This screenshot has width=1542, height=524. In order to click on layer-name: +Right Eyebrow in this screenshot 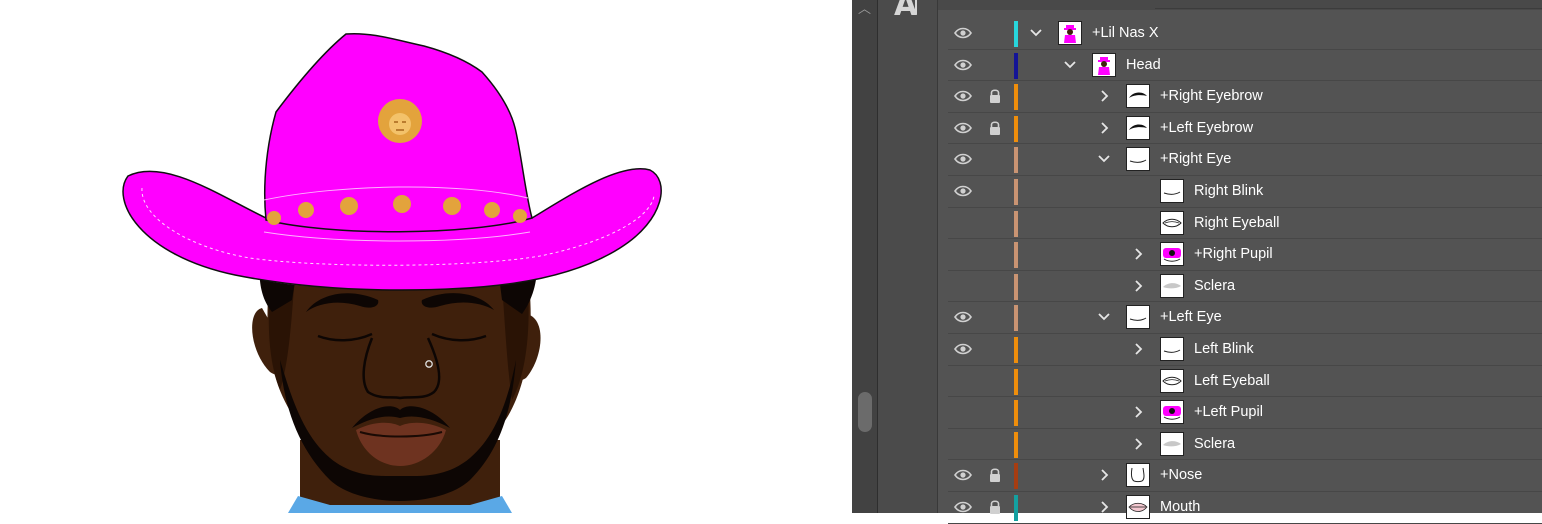, I will do `click(1211, 96)`.